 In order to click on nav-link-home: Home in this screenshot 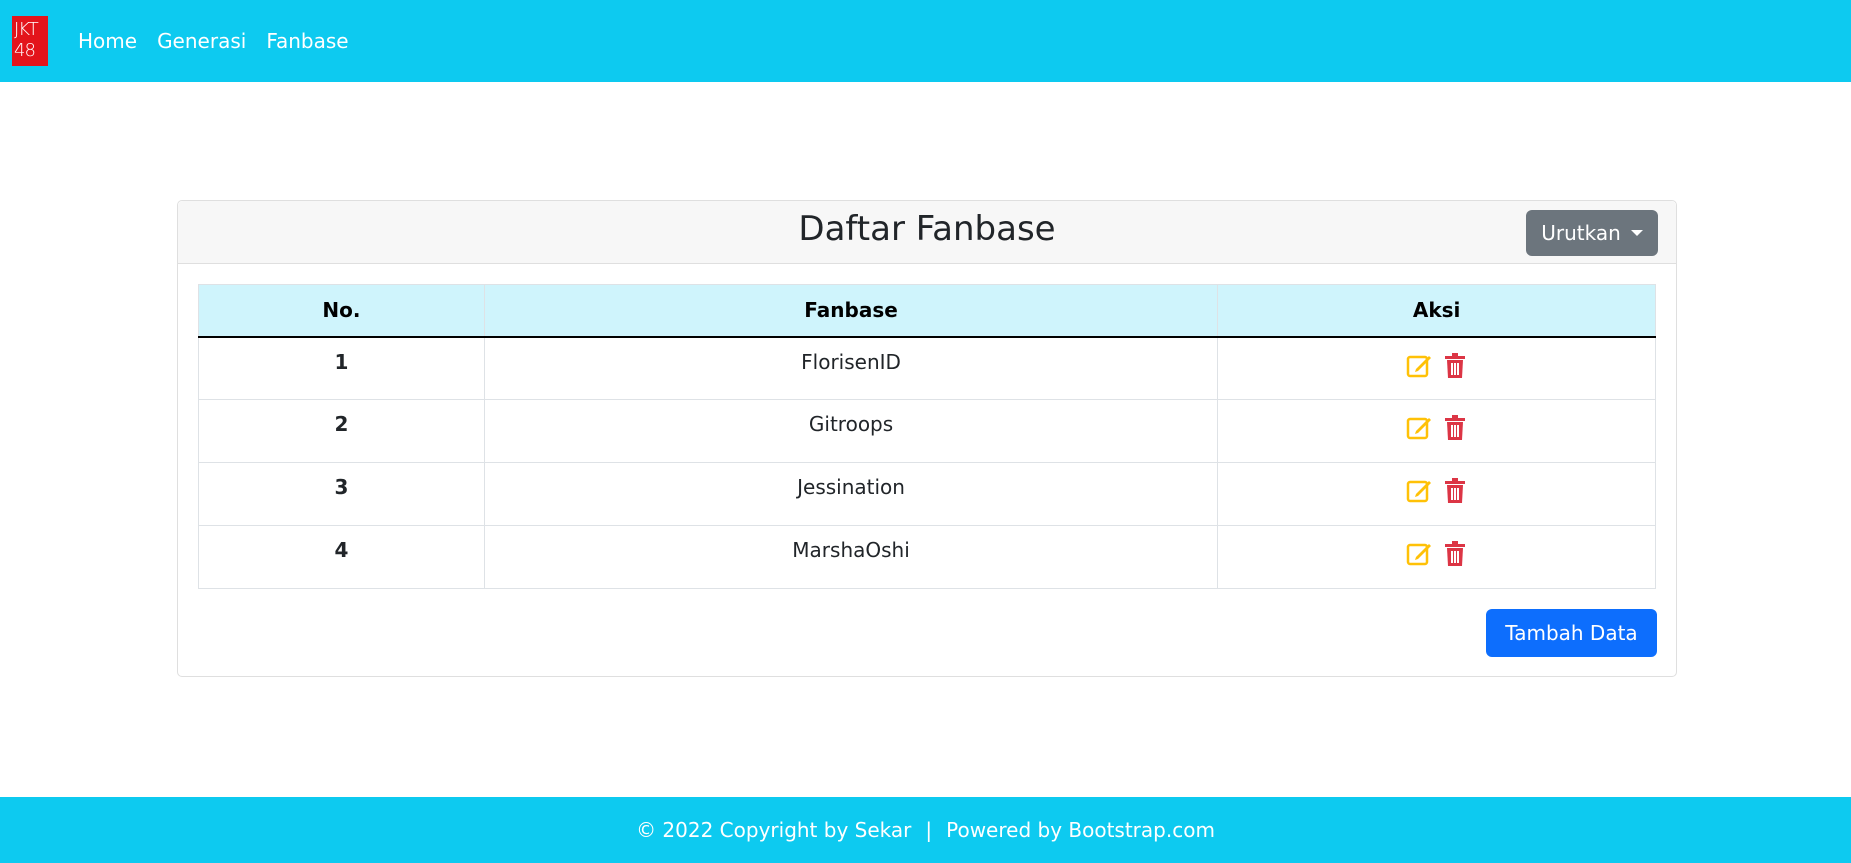, I will do `click(107, 41)`.